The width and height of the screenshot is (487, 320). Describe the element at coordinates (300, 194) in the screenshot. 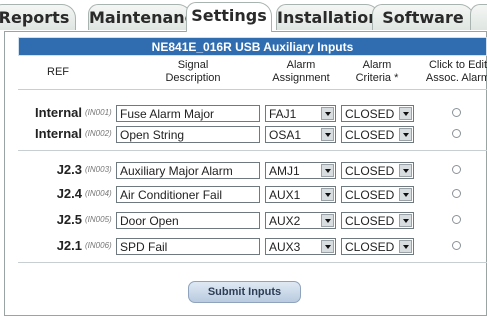

I see `alarm-assignment-select: AUX1` at that location.